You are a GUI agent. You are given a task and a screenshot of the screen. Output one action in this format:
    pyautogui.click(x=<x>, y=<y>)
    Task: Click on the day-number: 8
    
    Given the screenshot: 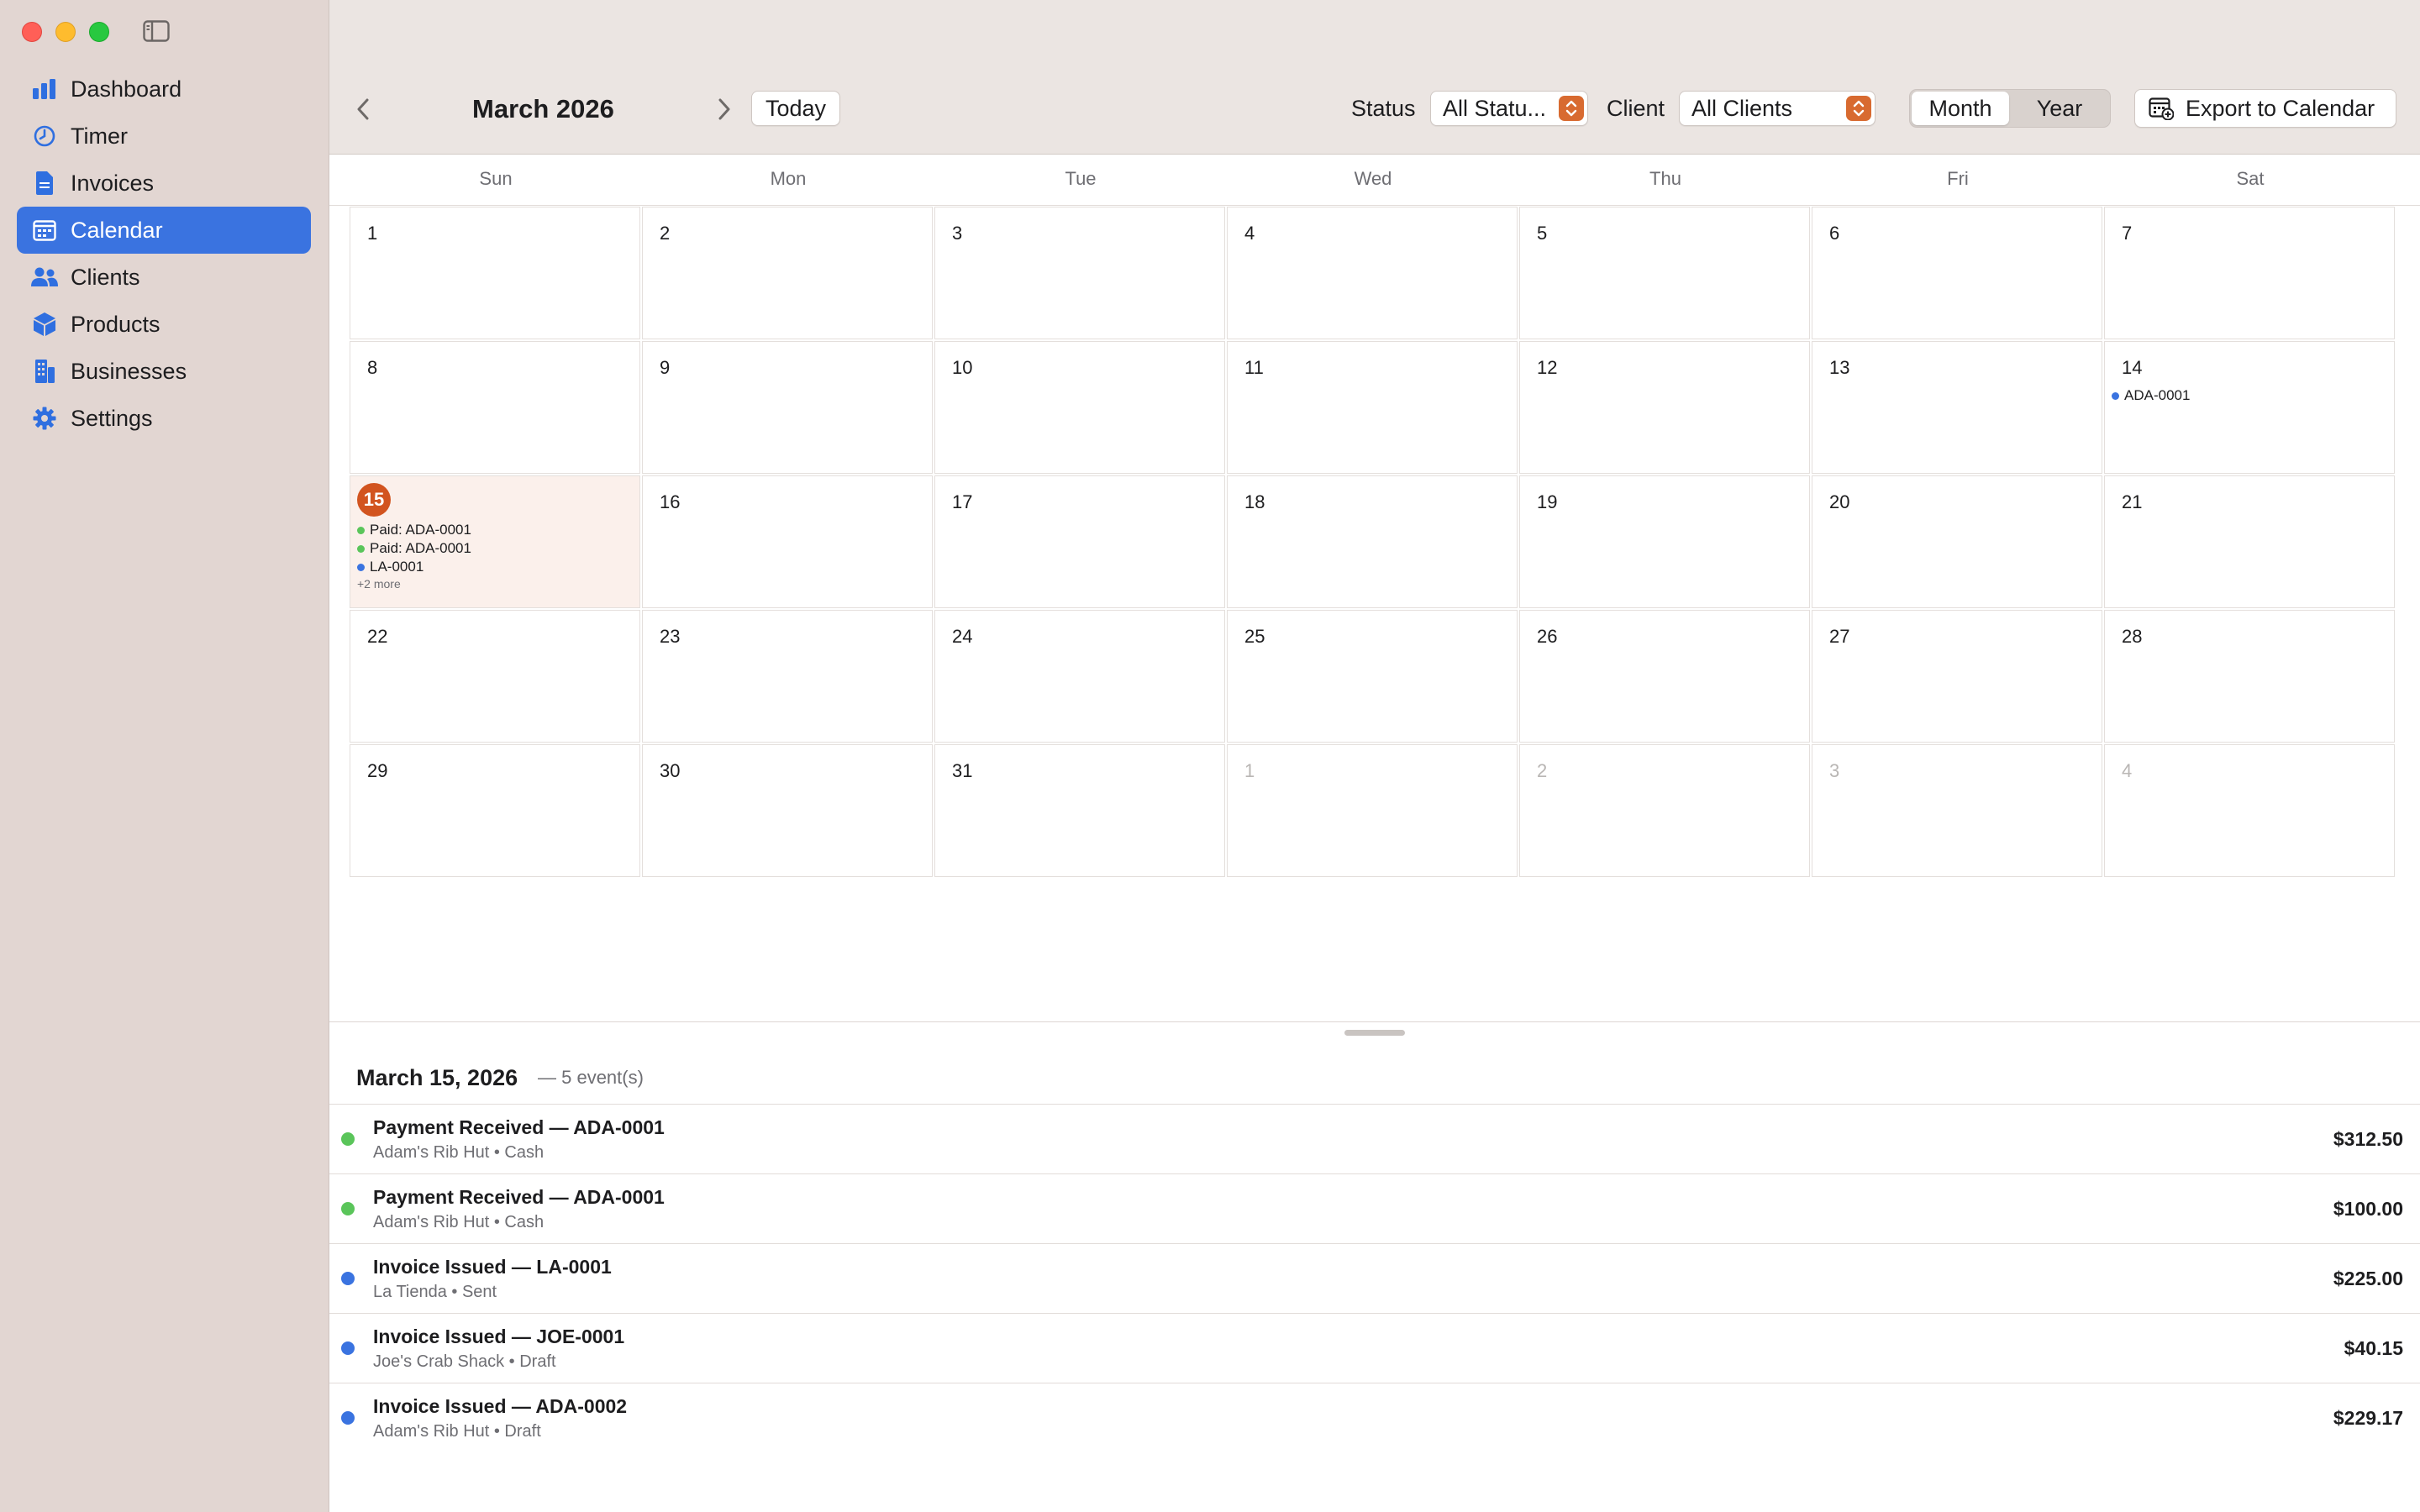 What is the action you would take?
    pyautogui.click(x=372, y=367)
    